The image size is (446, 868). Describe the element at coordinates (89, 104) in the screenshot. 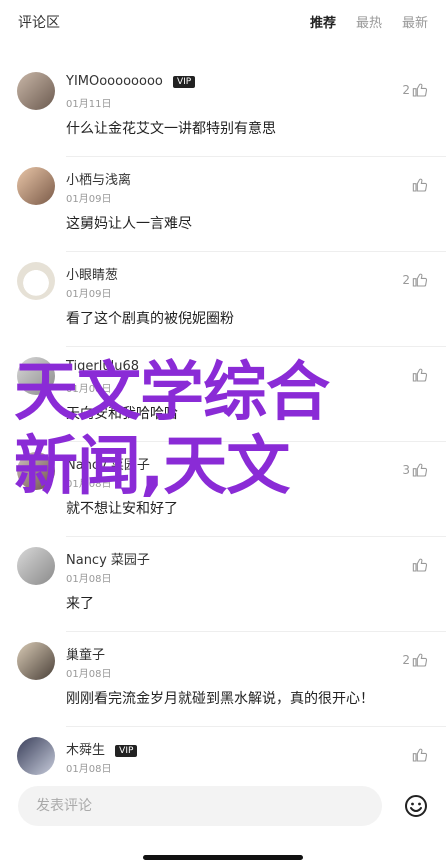

I see `comment-date: 01月11日` at that location.